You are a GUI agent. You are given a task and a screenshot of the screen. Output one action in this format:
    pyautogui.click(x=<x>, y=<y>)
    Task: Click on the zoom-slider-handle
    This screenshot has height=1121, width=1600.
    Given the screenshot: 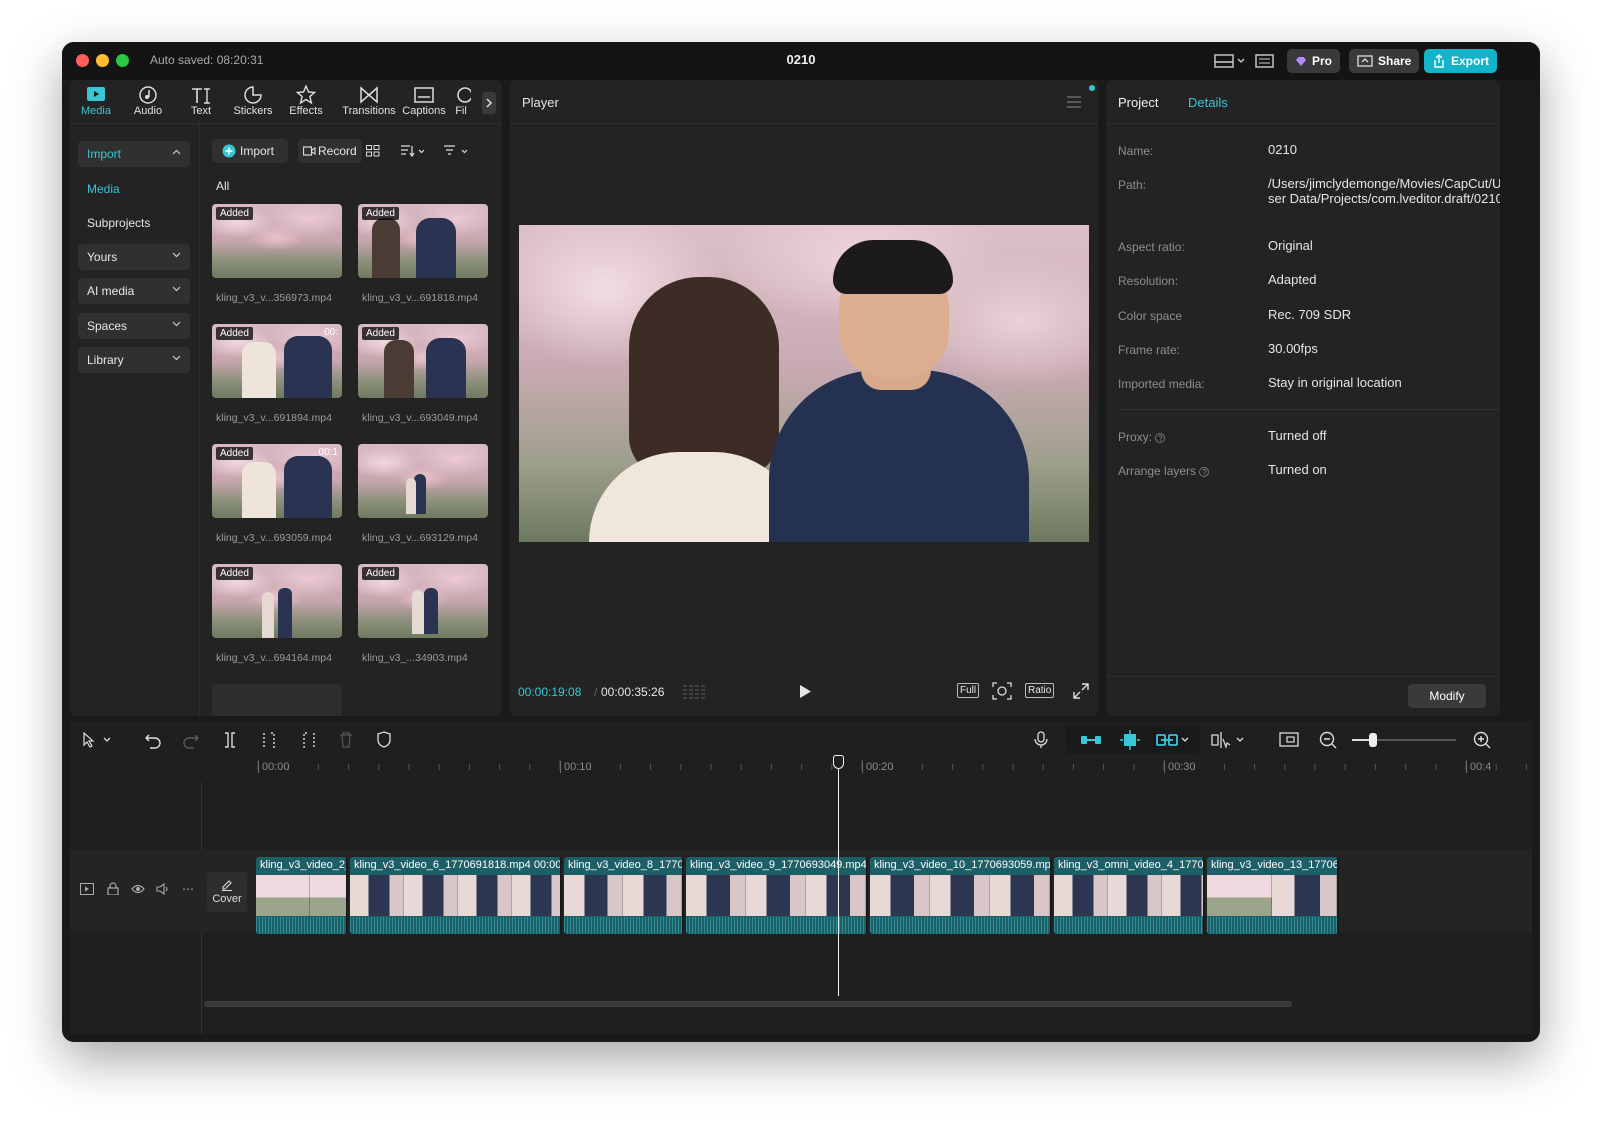 What is the action you would take?
    pyautogui.click(x=1373, y=740)
    